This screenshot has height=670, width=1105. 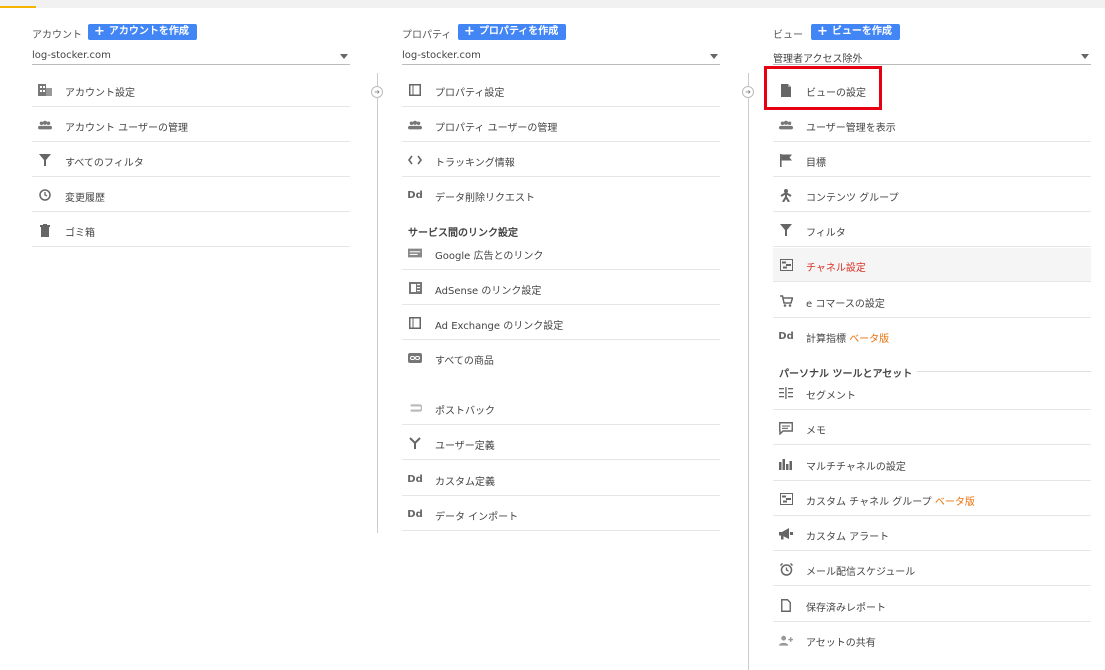 What do you see at coordinates (57, 35) in the screenshot?
I see `account-label: アカウント` at bounding box center [57, 35].